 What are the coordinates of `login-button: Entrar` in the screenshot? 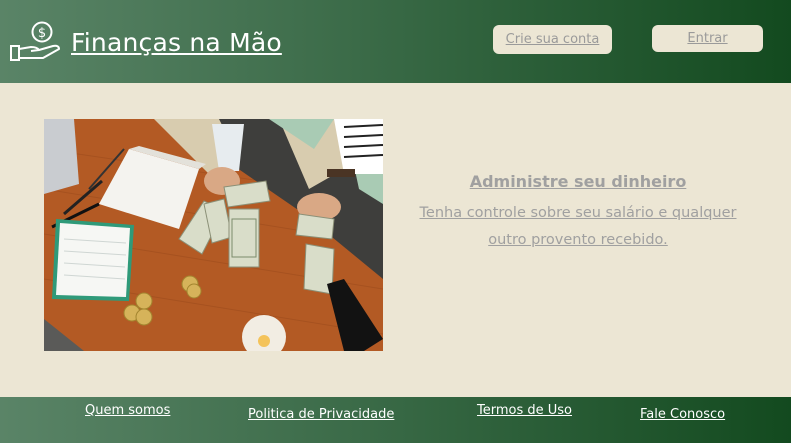 It's located at (707, 38).